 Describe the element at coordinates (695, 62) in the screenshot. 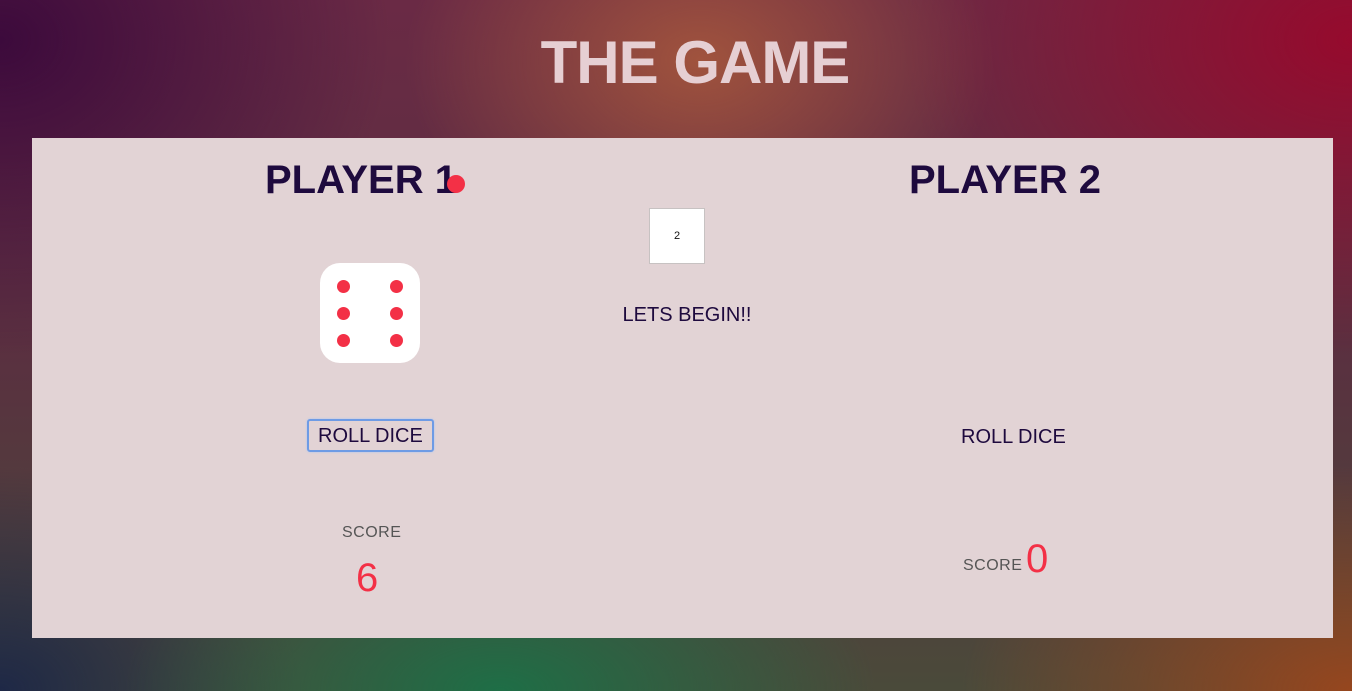

I see `game-title: THE GAME` at that location.